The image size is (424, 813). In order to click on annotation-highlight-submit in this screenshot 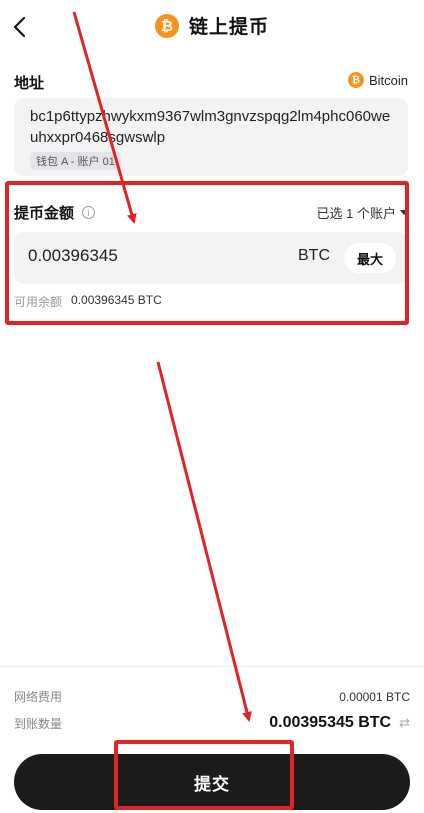, I will do `click(204, 775)`.